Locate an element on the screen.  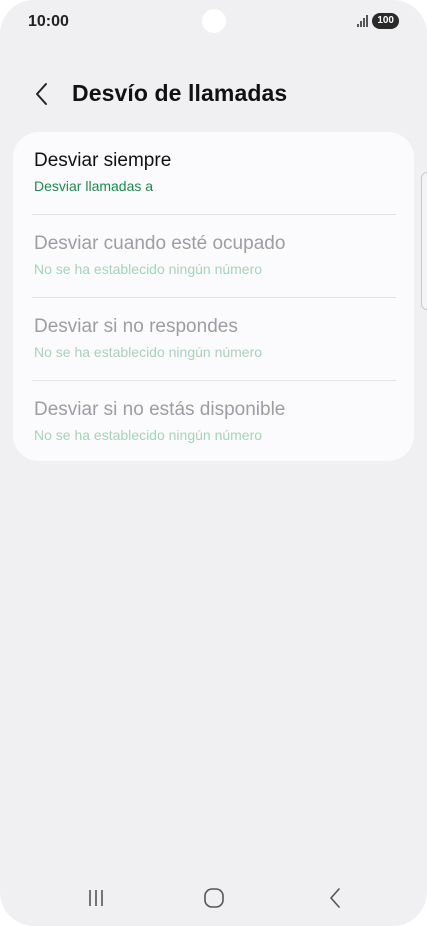
battery-badge: 100 is located at coordinates (385, 21).